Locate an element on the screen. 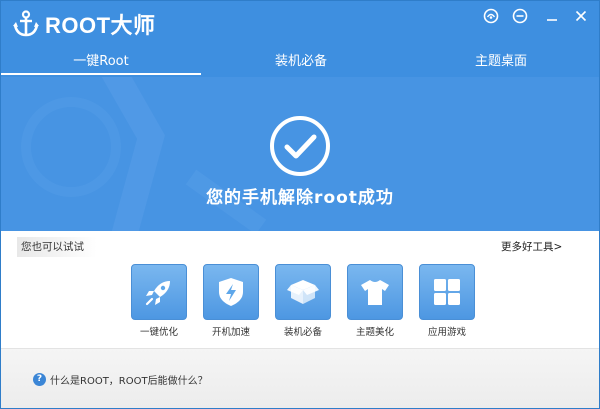 This screenshot has width=600, height=409. tool-theme: 主题美化 is located at coordinates (375, 301).